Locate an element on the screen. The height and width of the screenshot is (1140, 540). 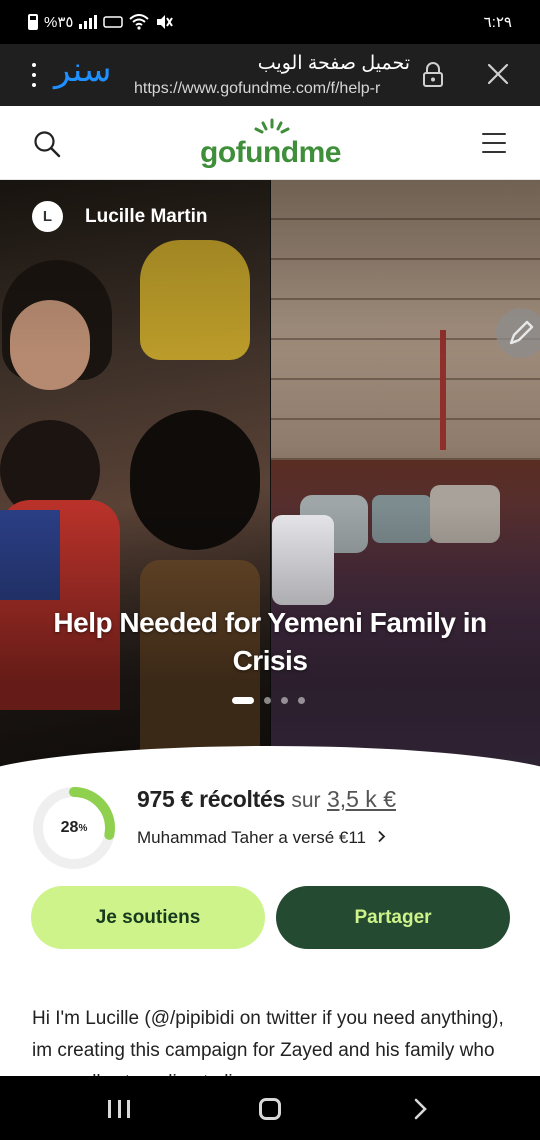
hamburger-menu-icon is located at coordinates (494, 143).